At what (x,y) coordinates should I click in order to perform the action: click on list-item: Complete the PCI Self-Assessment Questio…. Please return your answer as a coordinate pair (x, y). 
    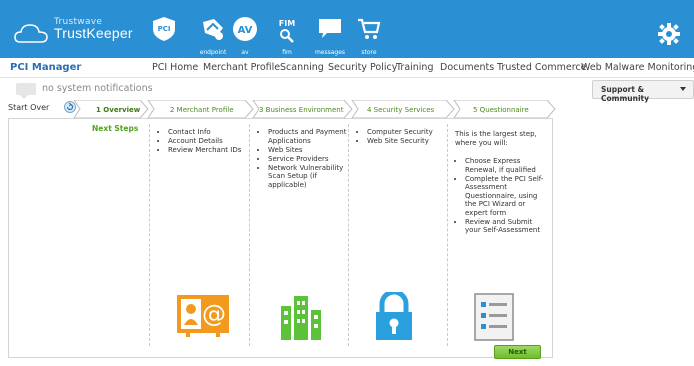
    Looking at the image, I should click on (506, 196).